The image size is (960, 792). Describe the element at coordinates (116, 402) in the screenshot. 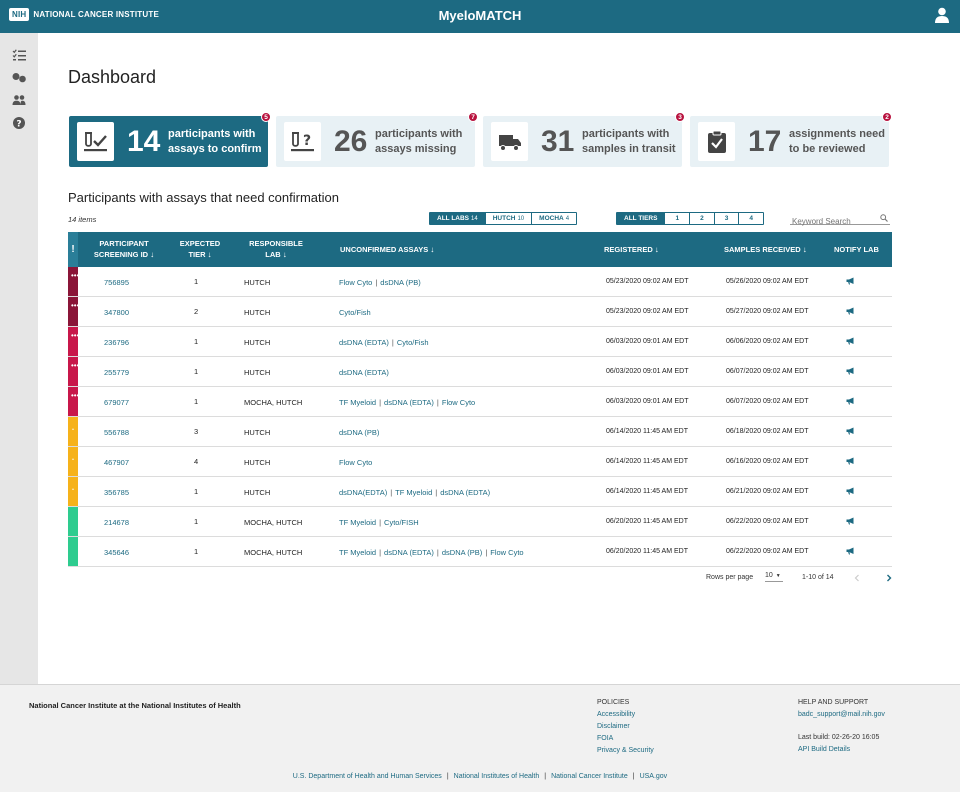

I see `screening-id-link: 679077` at that location.